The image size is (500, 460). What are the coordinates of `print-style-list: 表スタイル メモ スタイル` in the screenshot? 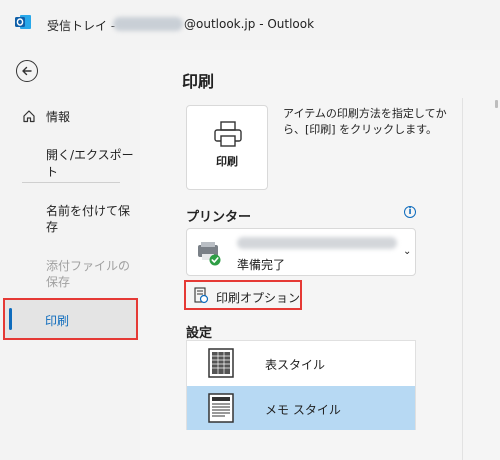 It's located at (301, 385).